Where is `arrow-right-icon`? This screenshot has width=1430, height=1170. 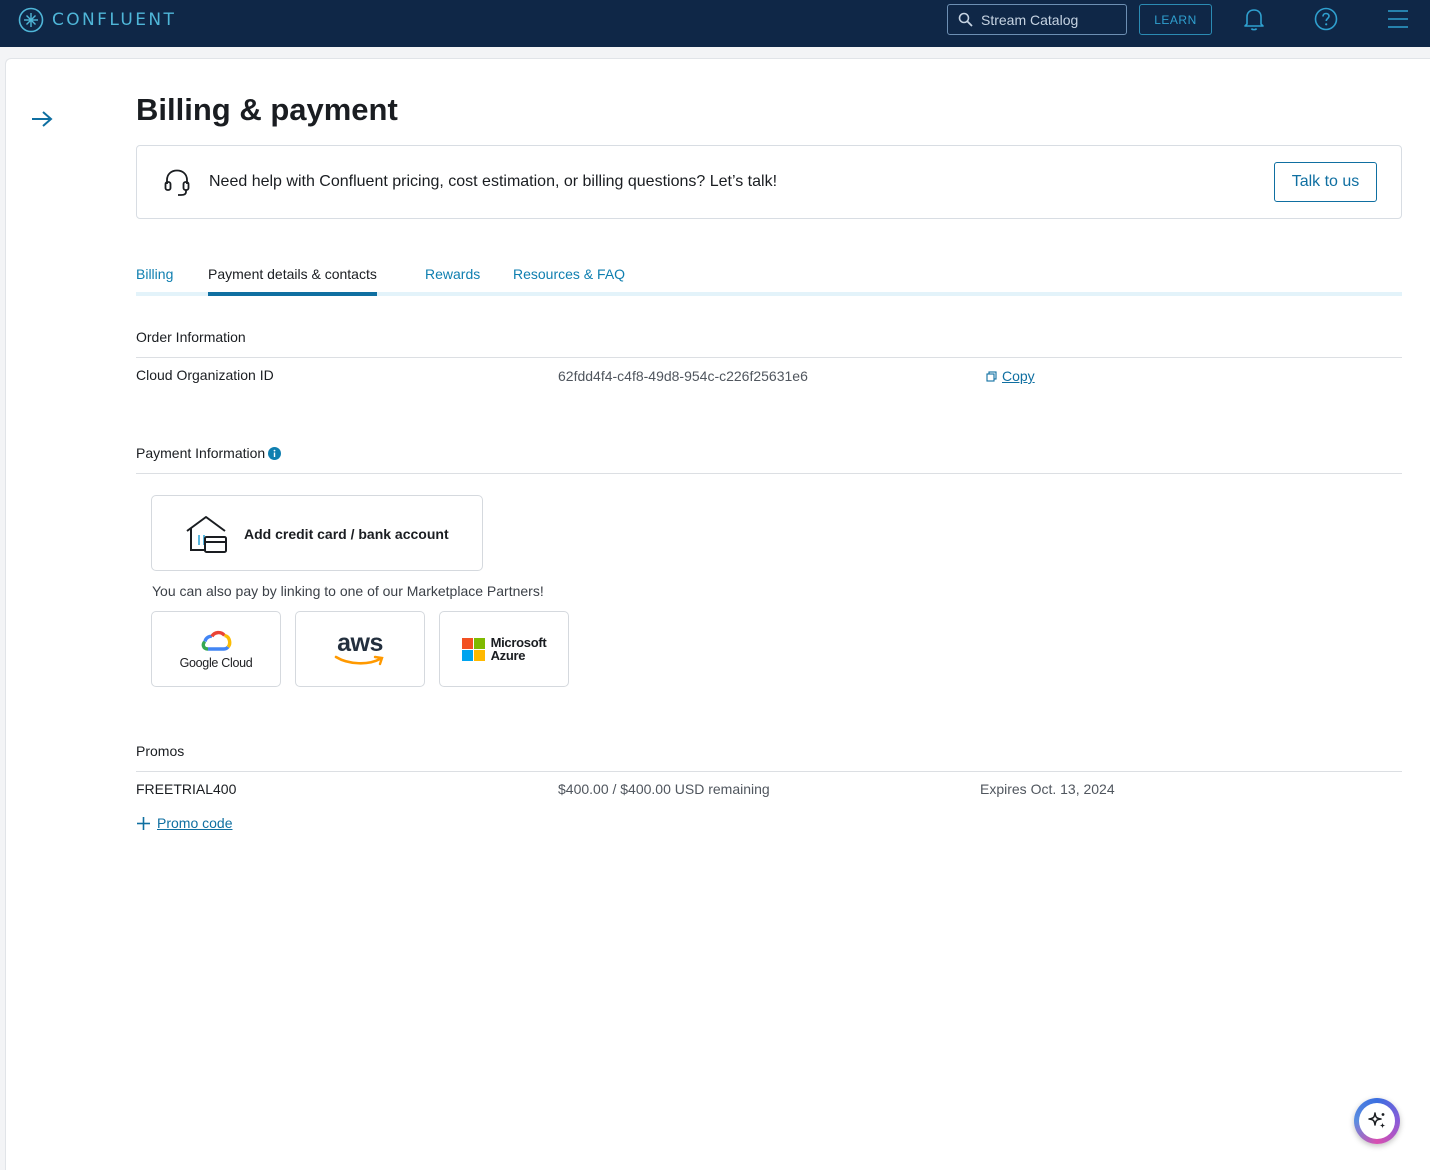 arrow-right-icon is located at coordinates (42, 119).